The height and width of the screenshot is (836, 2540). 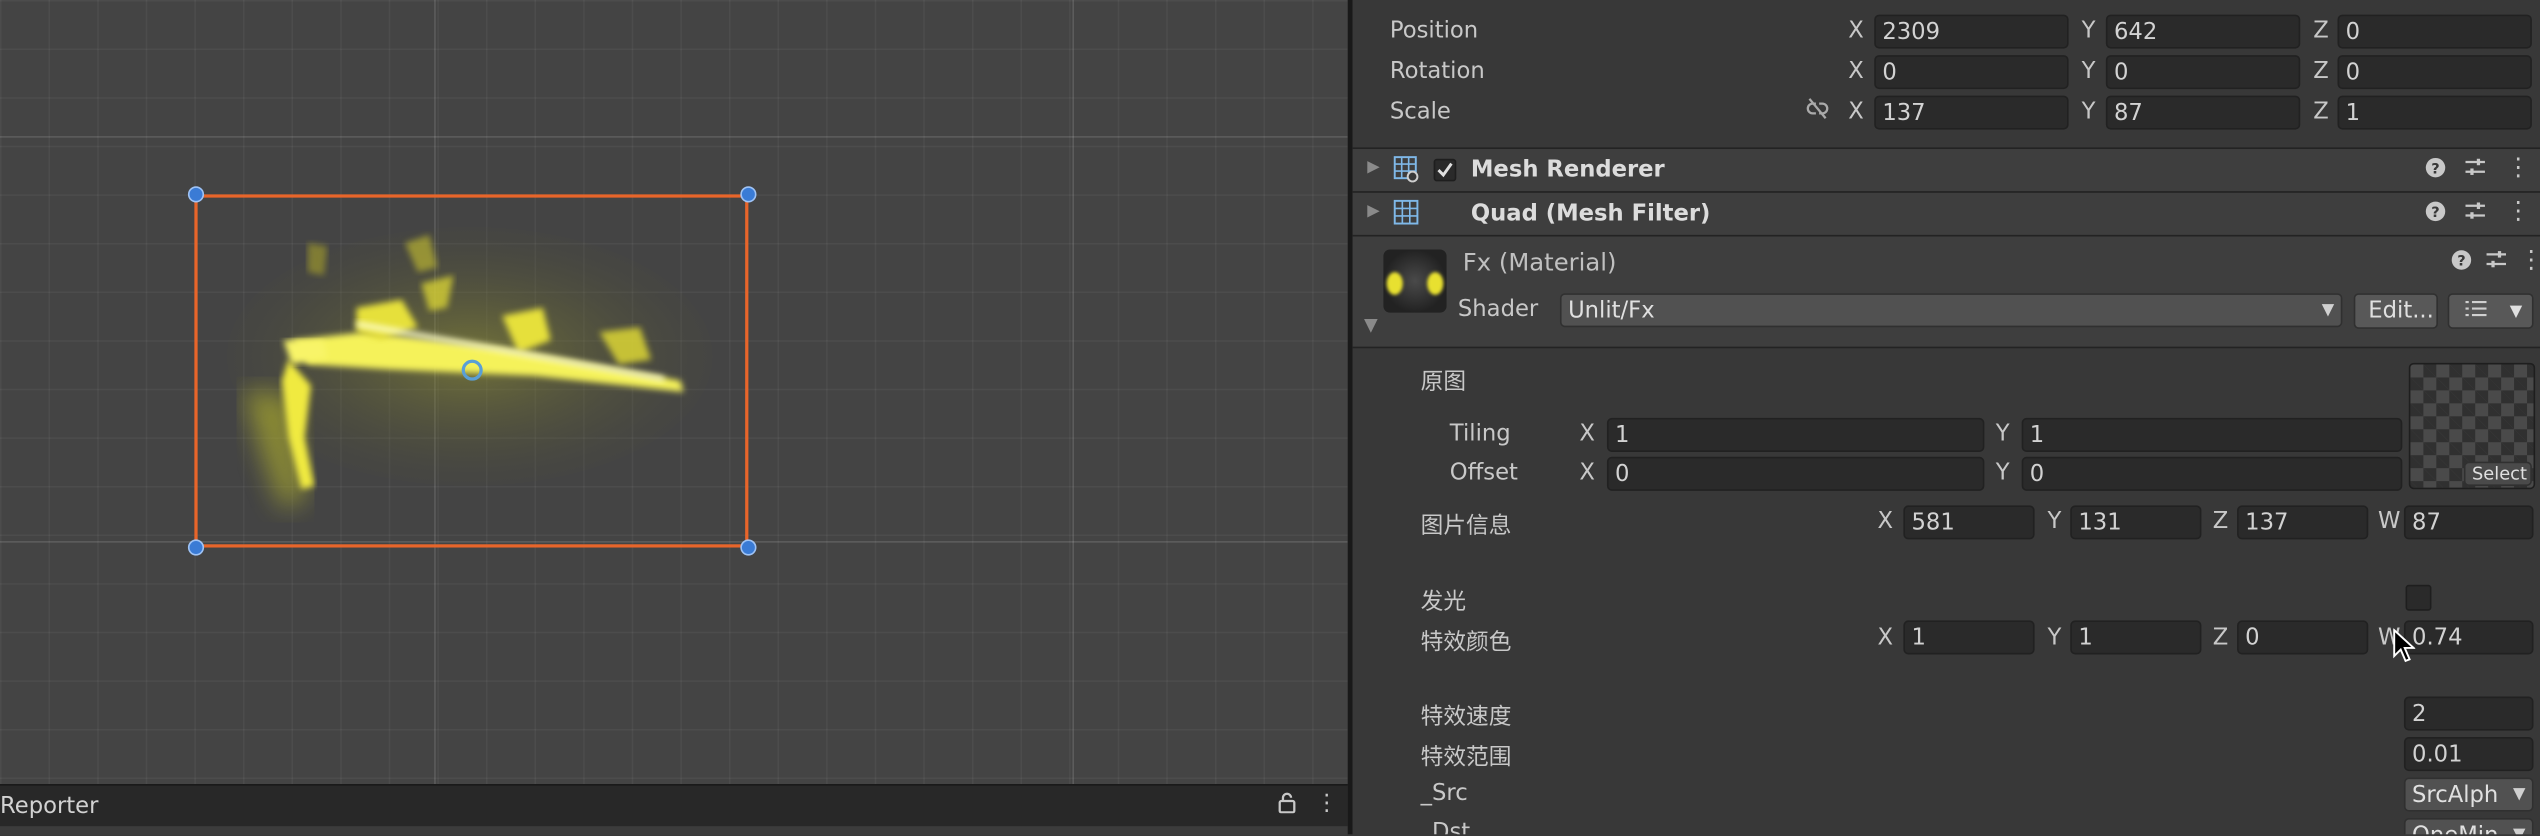 What do you see at coordinates (2221, 522) in the screenshot?
I see `img-info-z-label: Z` at bounding box center [2221, 522].